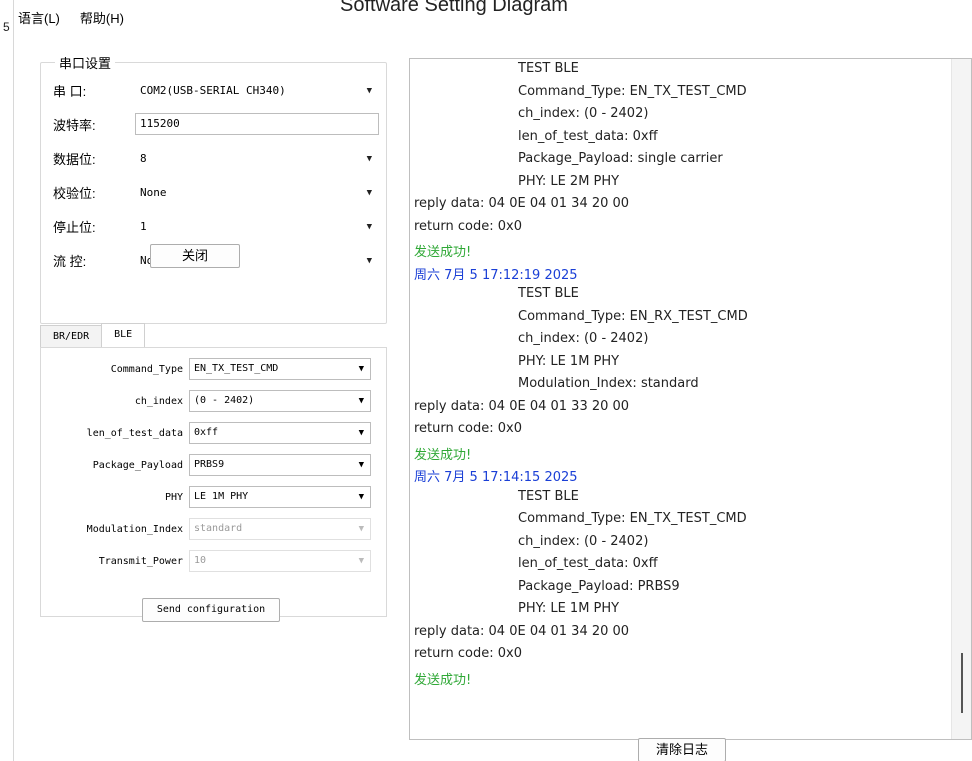  What do you see at coordinates (70, 261) in the screenshot?
I see `flow-control-label: 流 控:` at bounding box center [70, 261].